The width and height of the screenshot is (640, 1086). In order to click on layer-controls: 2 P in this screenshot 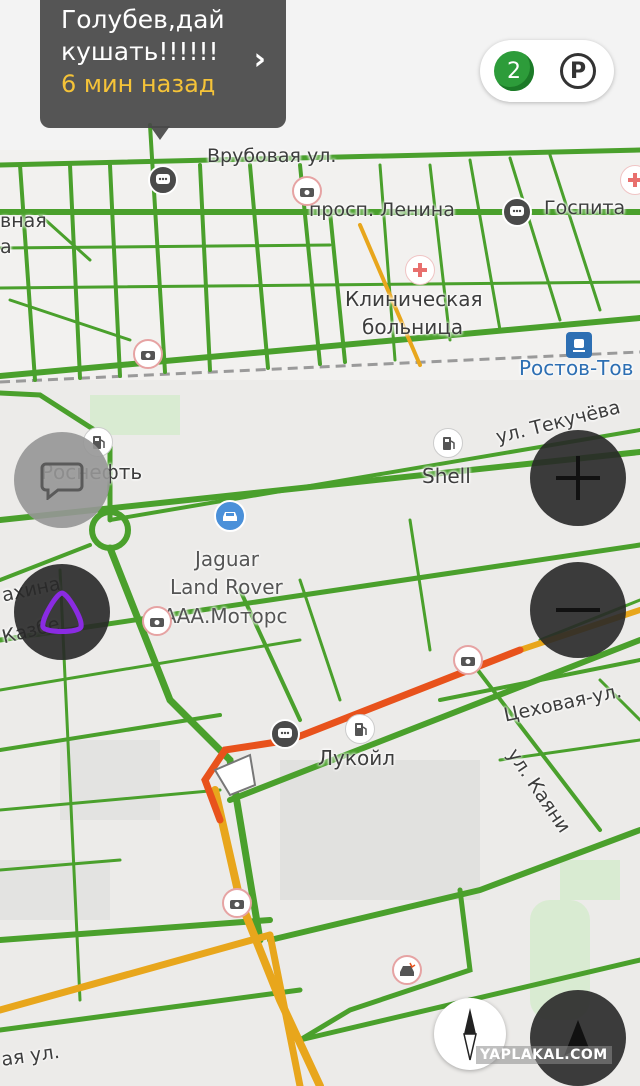, I will do `click(547, 71)`.